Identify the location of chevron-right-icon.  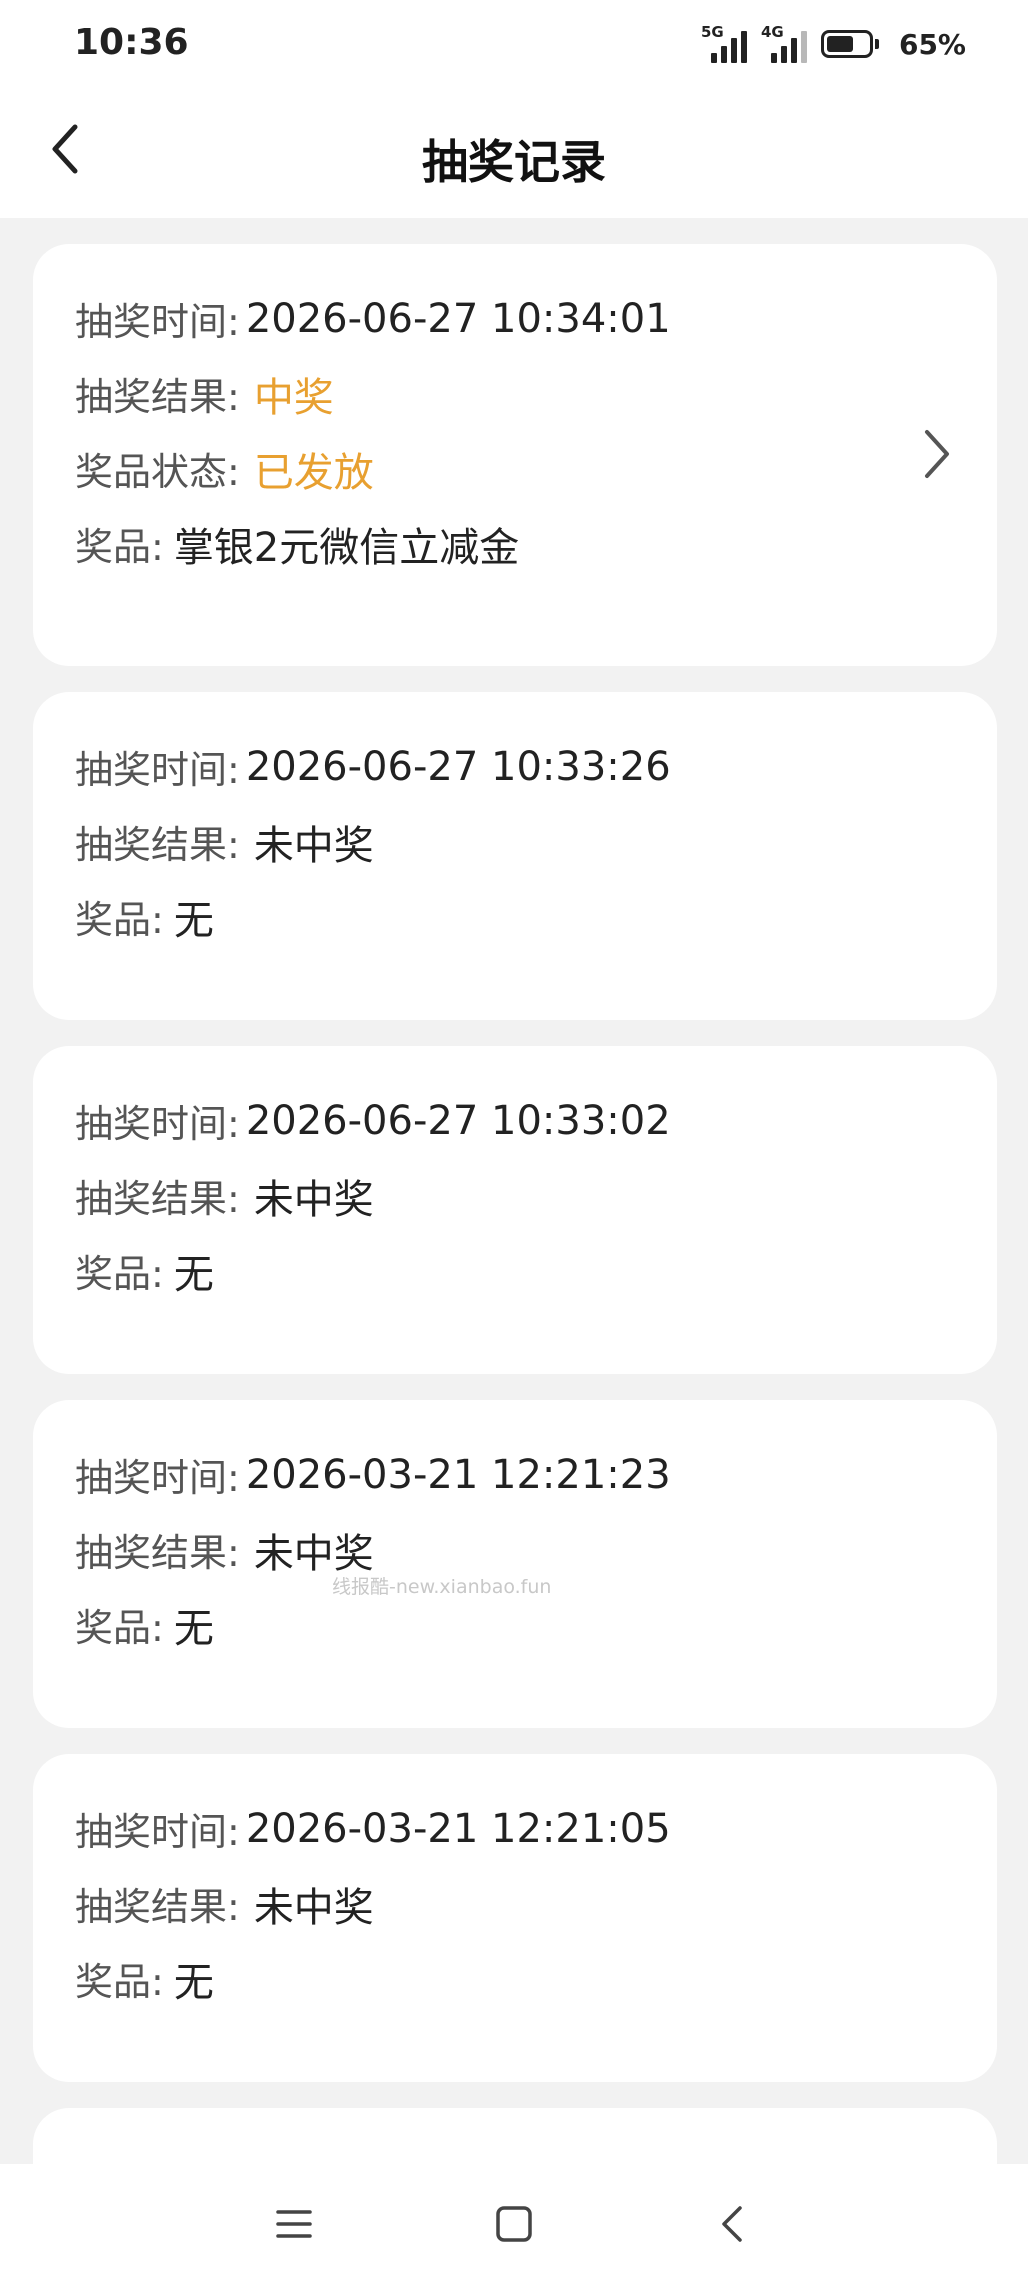
(937, 454).